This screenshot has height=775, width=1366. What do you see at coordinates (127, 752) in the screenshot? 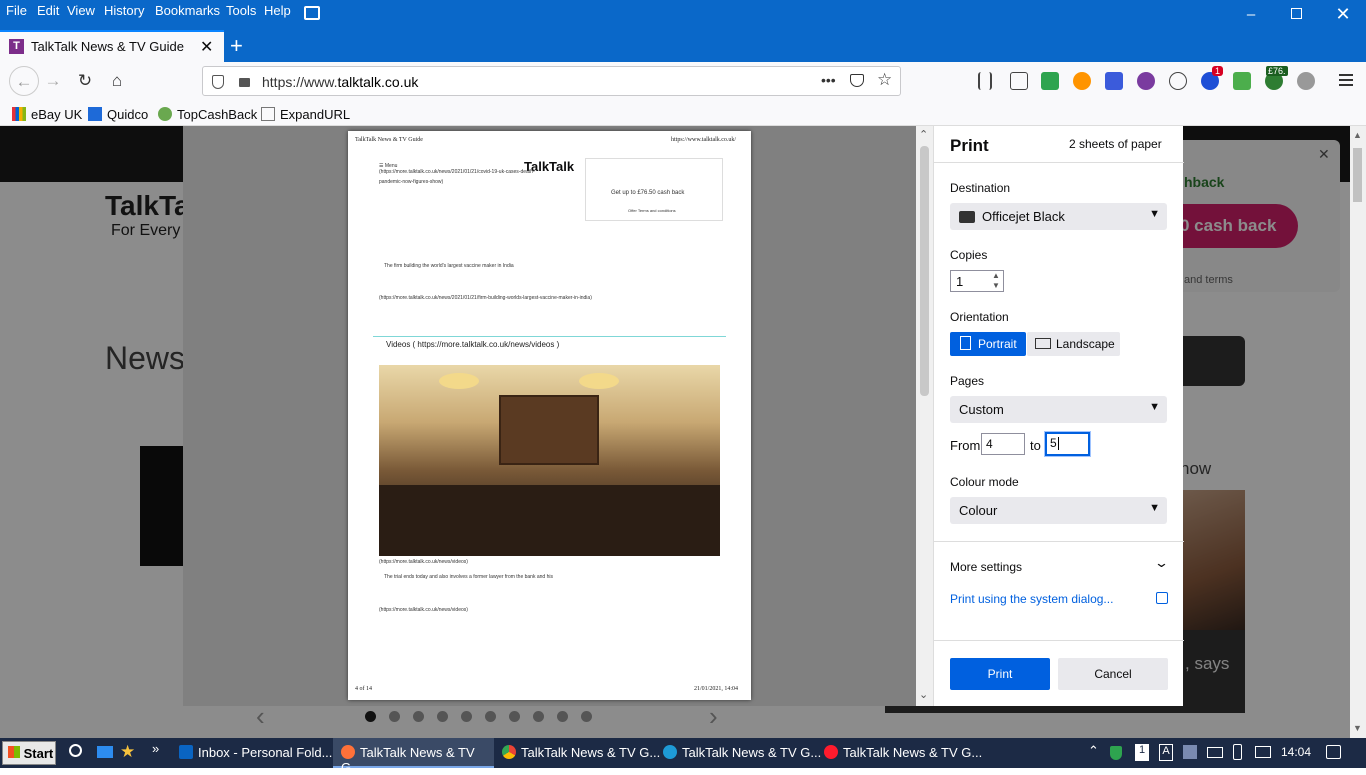
I see `favorites-star-icon: ★` at bounding box center [127, 752].